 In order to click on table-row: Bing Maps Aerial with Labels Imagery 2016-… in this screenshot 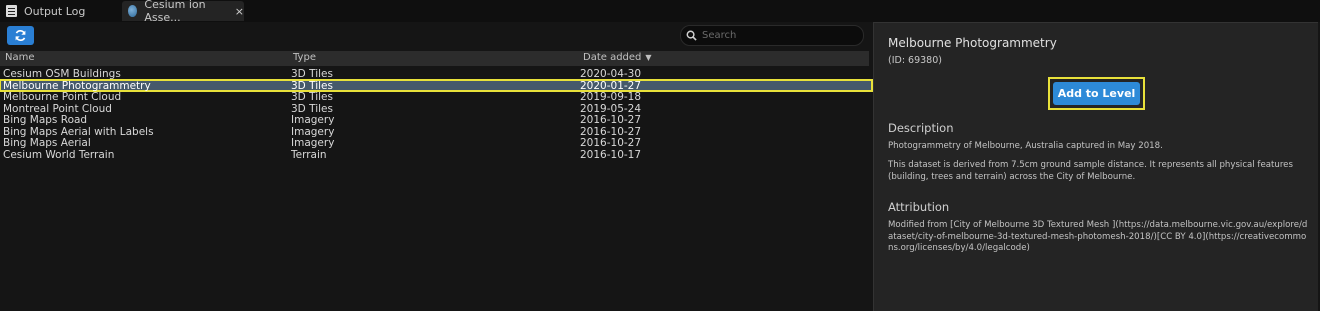, I will do `click(436, 132)`.